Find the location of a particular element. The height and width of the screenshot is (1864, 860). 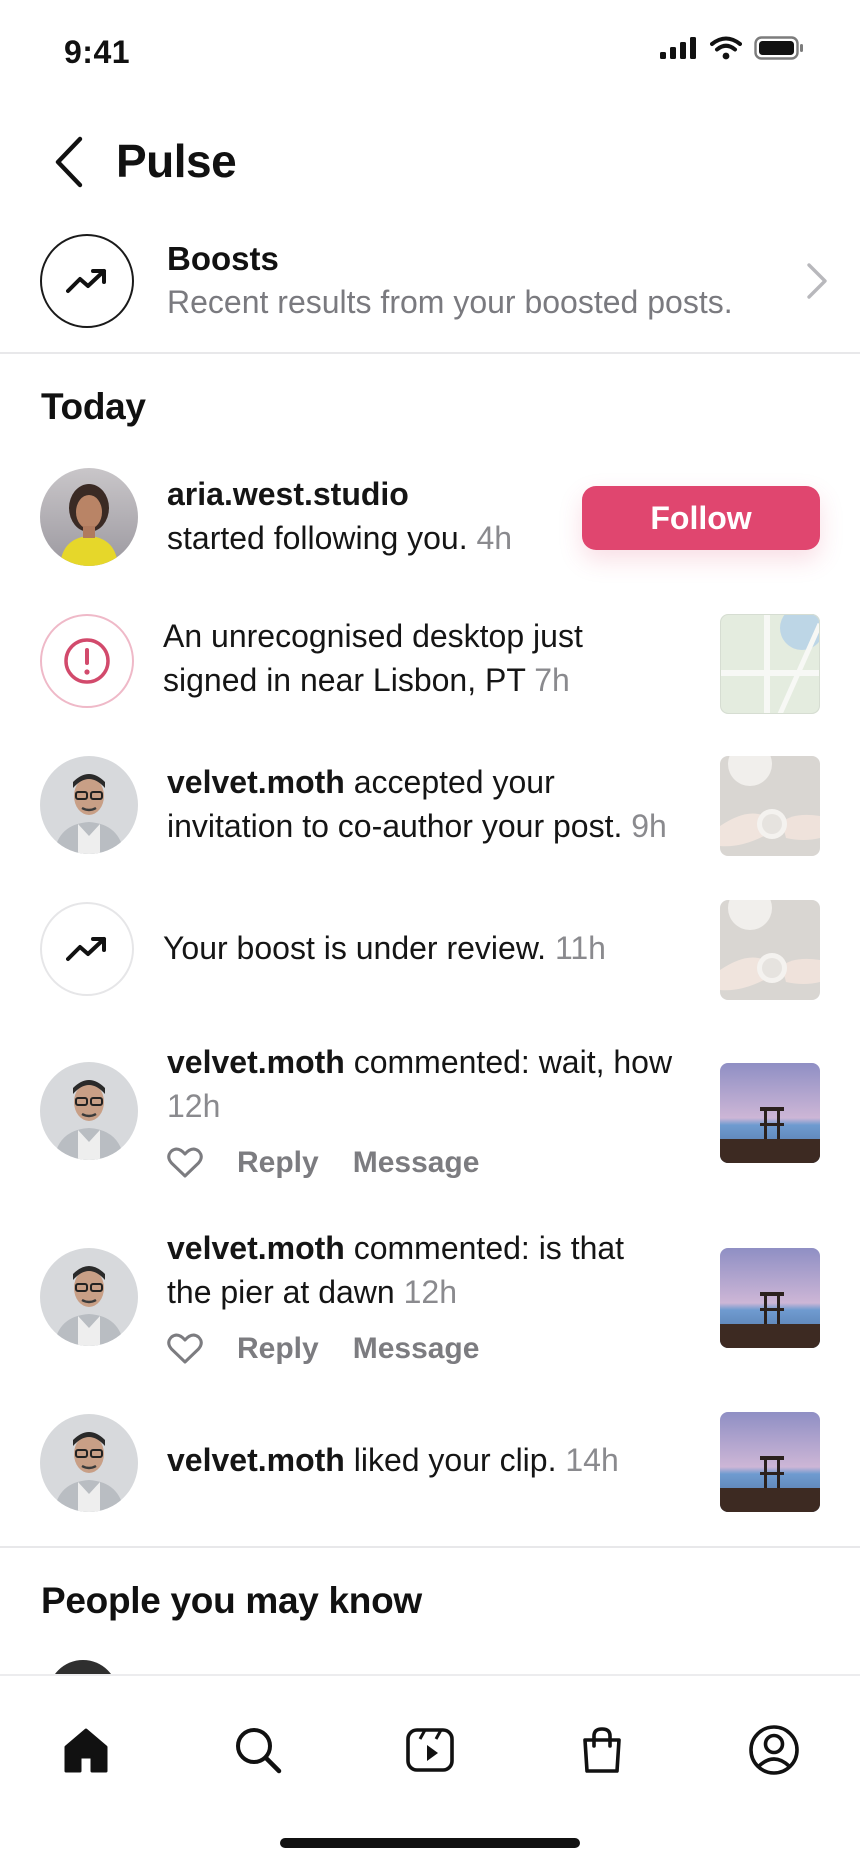

alert-icon-circle is located at coordinates (87, 661).